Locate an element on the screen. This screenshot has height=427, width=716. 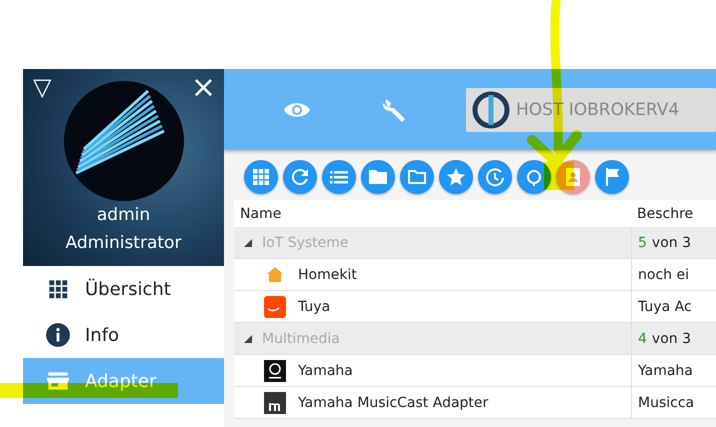
flag-button is located at coordinates (612, 177).